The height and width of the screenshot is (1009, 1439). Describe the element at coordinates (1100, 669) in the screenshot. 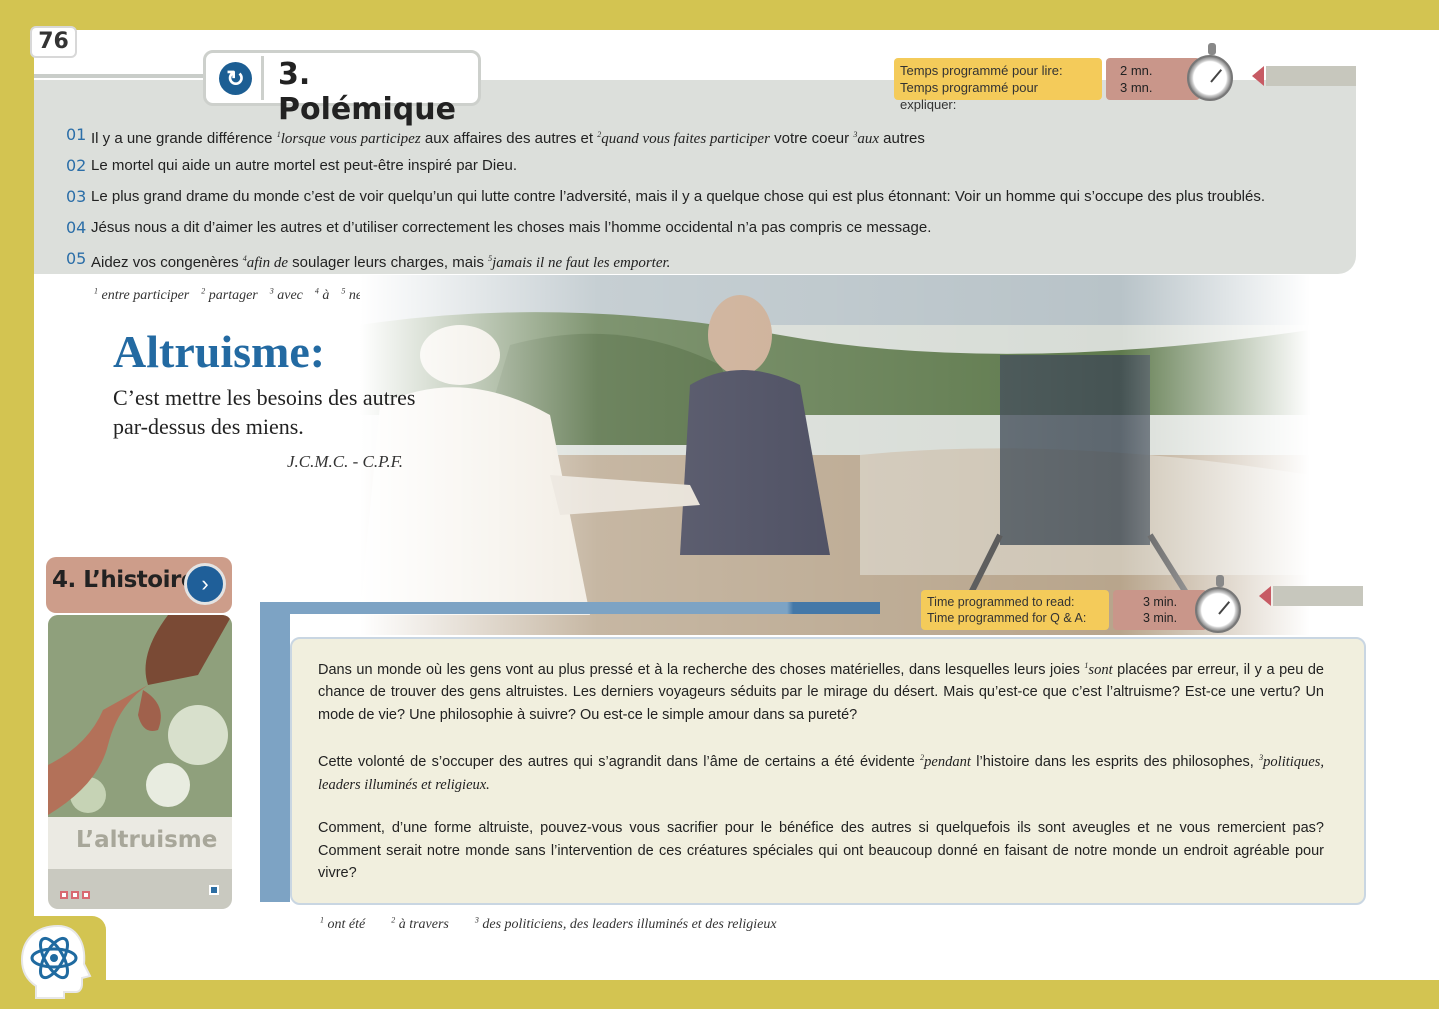

I see `italic-text: sont` at that location.